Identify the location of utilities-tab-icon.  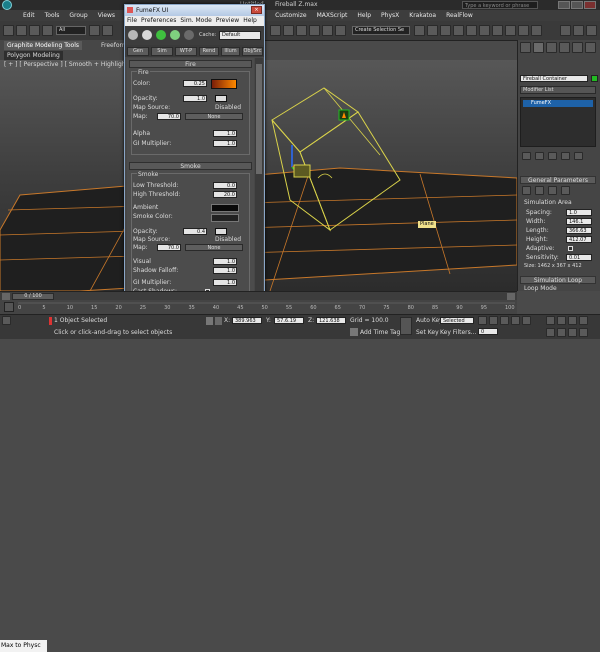
(590, 47).